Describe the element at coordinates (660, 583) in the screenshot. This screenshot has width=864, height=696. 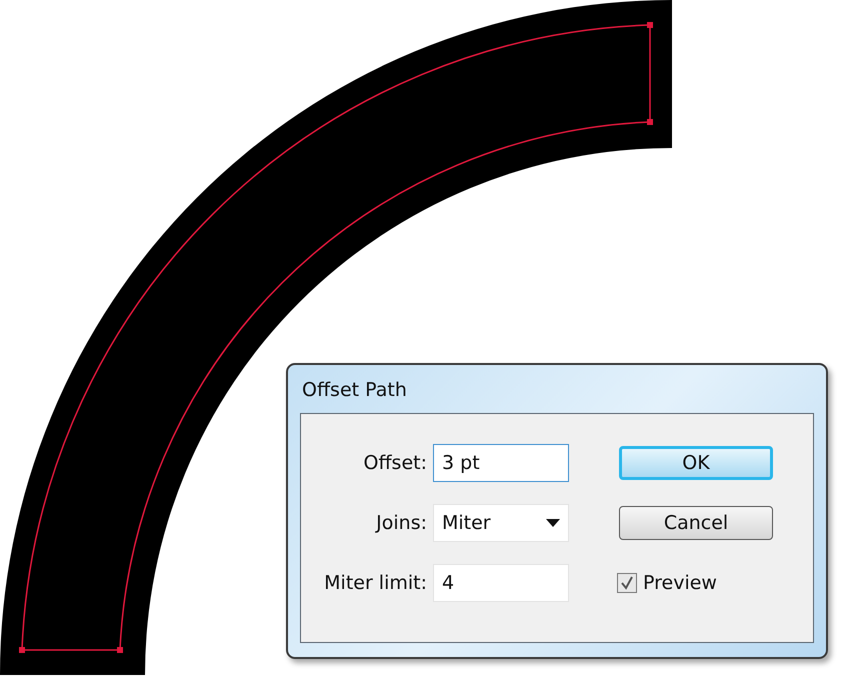
I see `preview-checkbox: Preview` at that location.